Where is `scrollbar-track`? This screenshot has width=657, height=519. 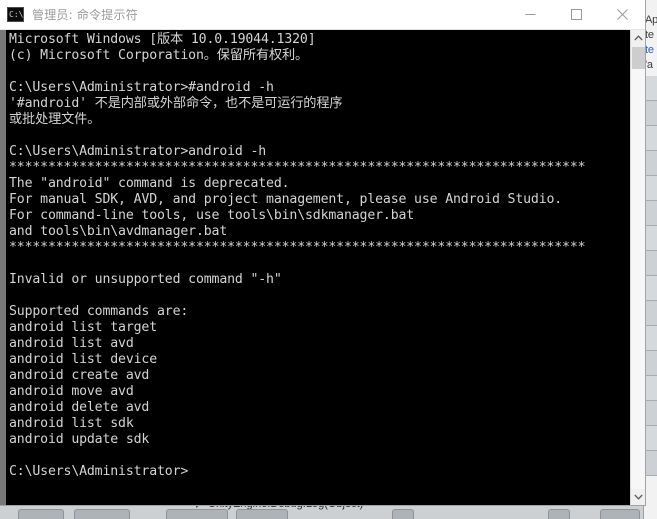
scrollbar-track is located at coordinates (638, 279).